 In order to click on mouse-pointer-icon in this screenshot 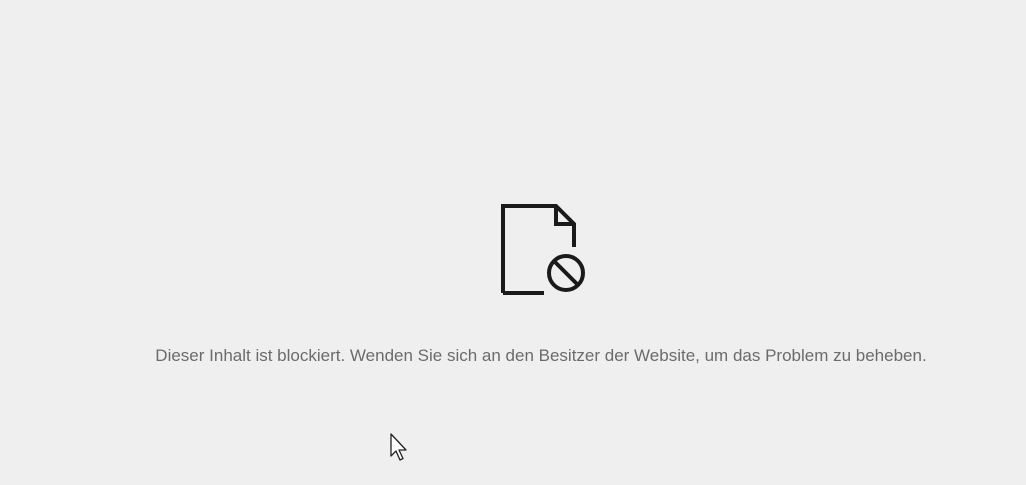, I will do `click(398, 447)`.